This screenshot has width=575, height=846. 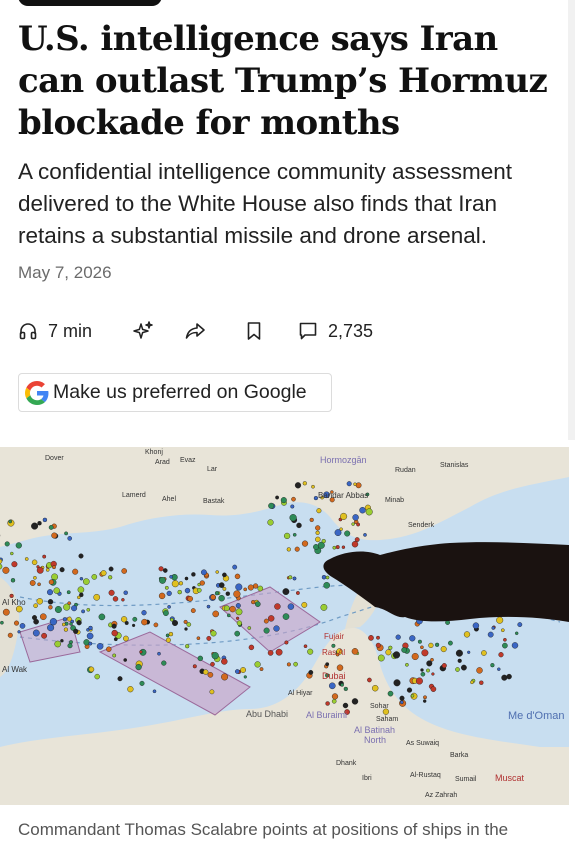 I want to click on comment-bubble-icon, so click(x=308, y=331).